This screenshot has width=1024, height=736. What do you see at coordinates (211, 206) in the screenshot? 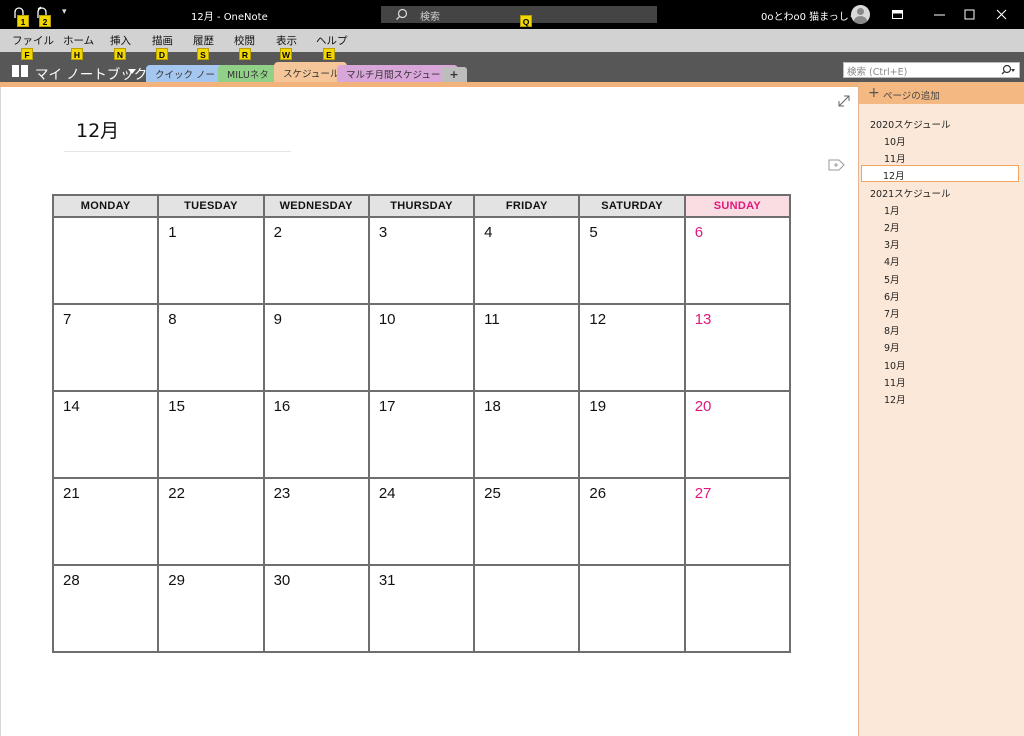
I see `header-tuesday: TUESDAY` at bounding box center [211, 206].